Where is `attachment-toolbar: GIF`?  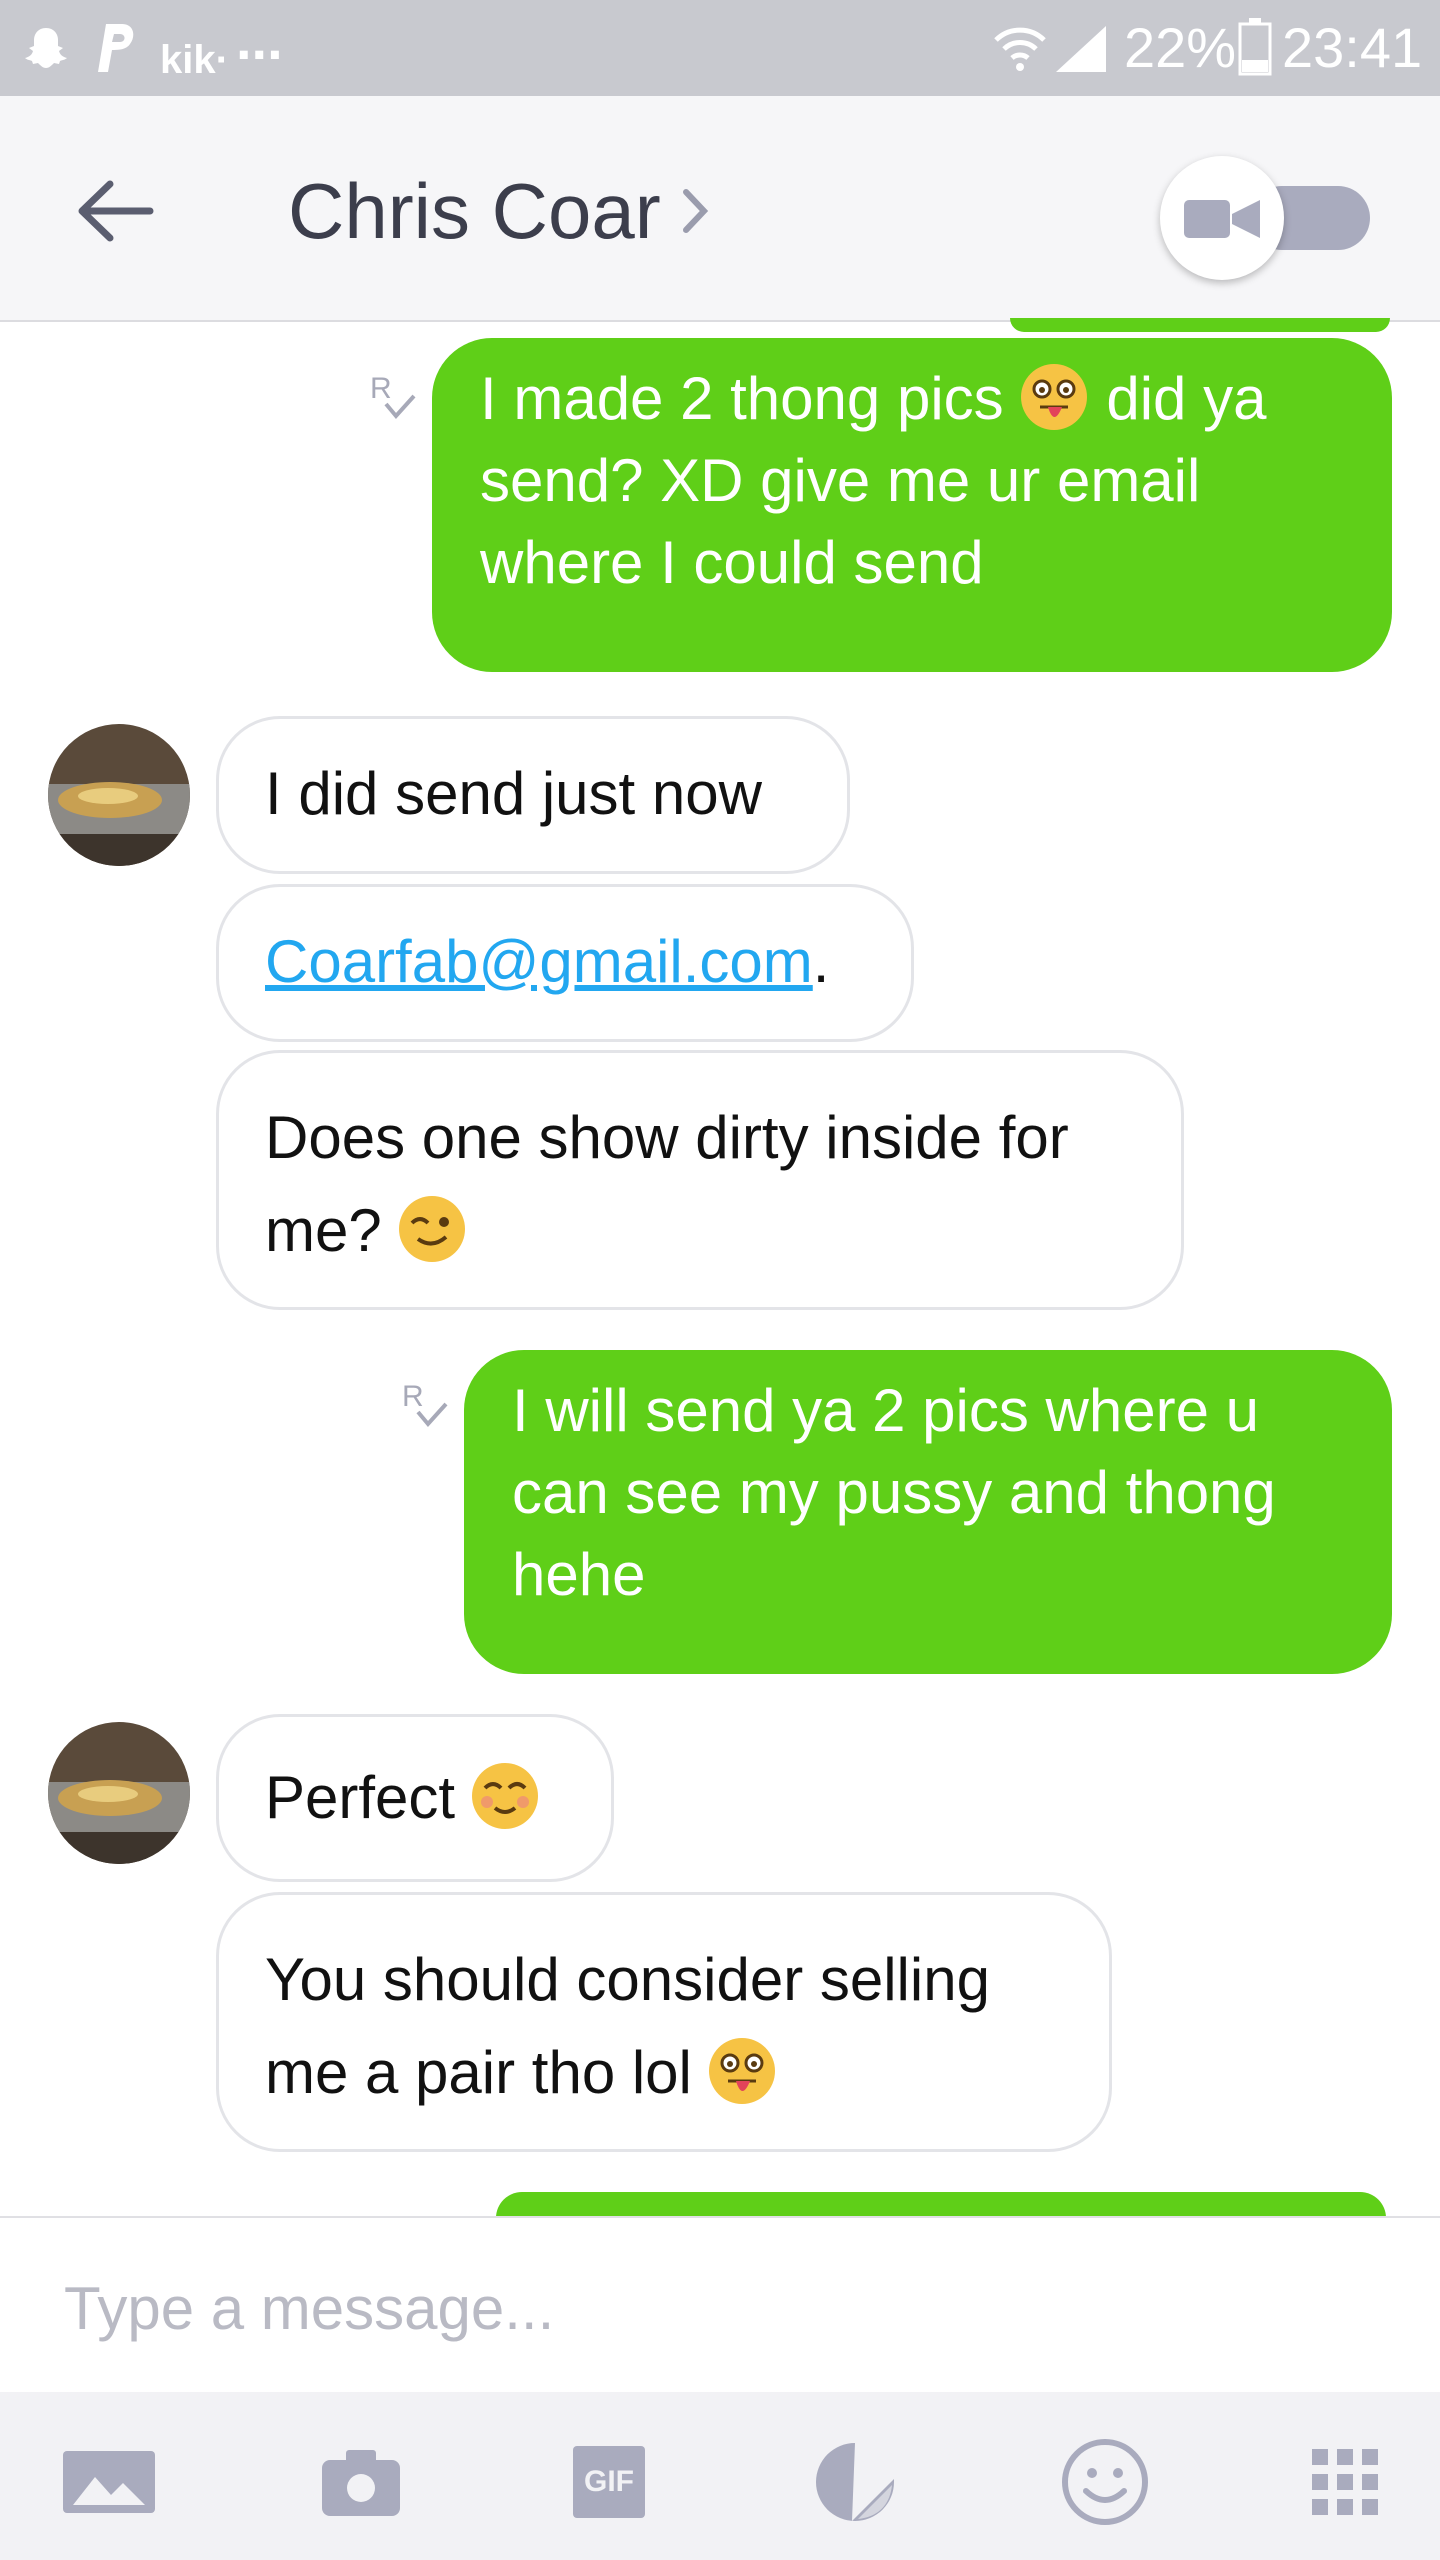 attachment-toolbar: GIF is located at coordinates (720, 2476).